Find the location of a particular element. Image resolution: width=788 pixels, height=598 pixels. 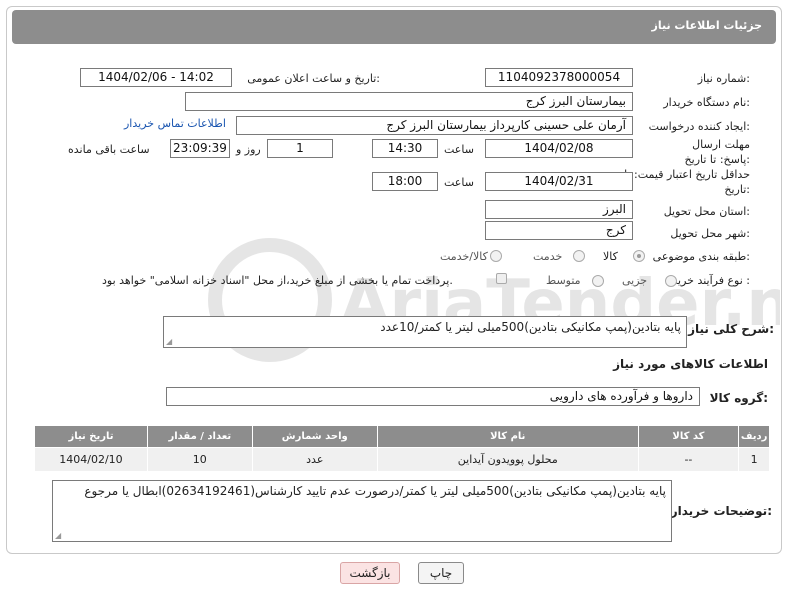

treasury-checkbox is located at coordinates (501, 278).